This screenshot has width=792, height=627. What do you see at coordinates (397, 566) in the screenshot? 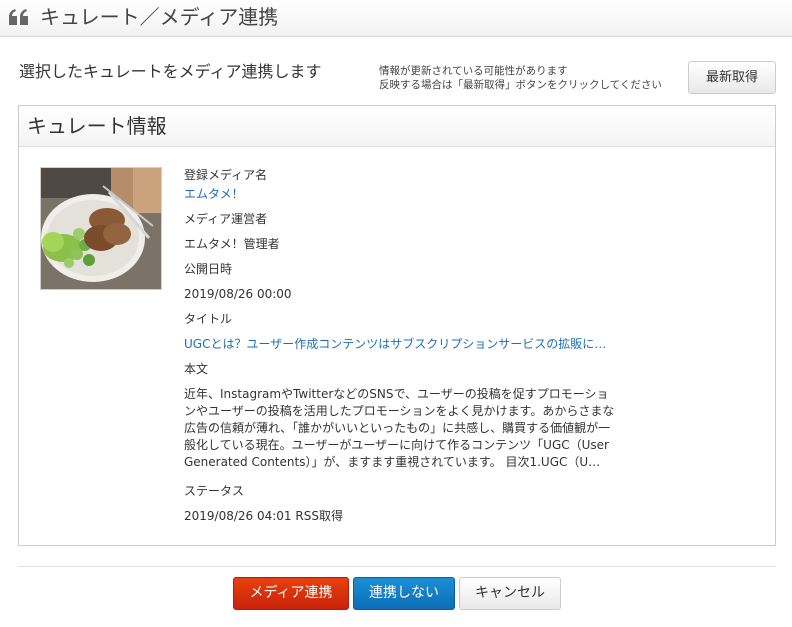
I see `divider` at bounding box center [397, 566].